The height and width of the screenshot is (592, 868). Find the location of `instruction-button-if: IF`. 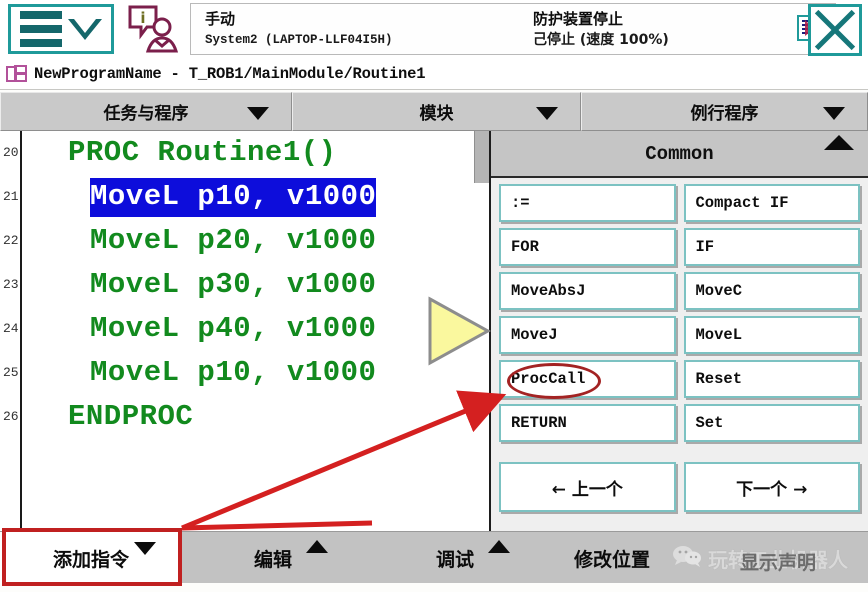

instruction-button-if: IF is located at coordinates (771, 247).